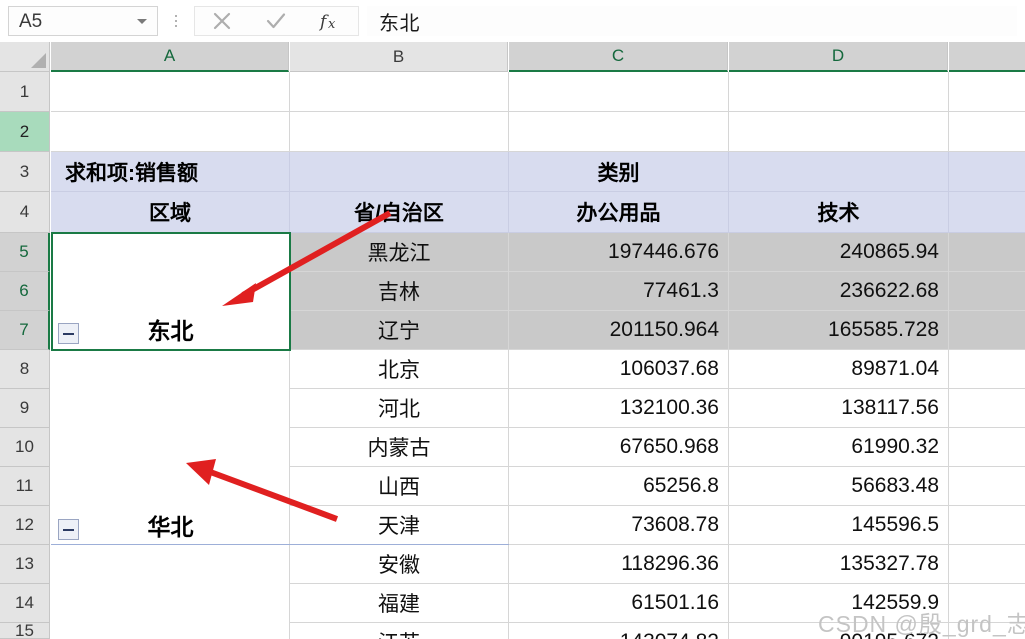 The image size is (1025, 639). I want to click on pivot-column-header-tech: 技术, so click(839, 212).